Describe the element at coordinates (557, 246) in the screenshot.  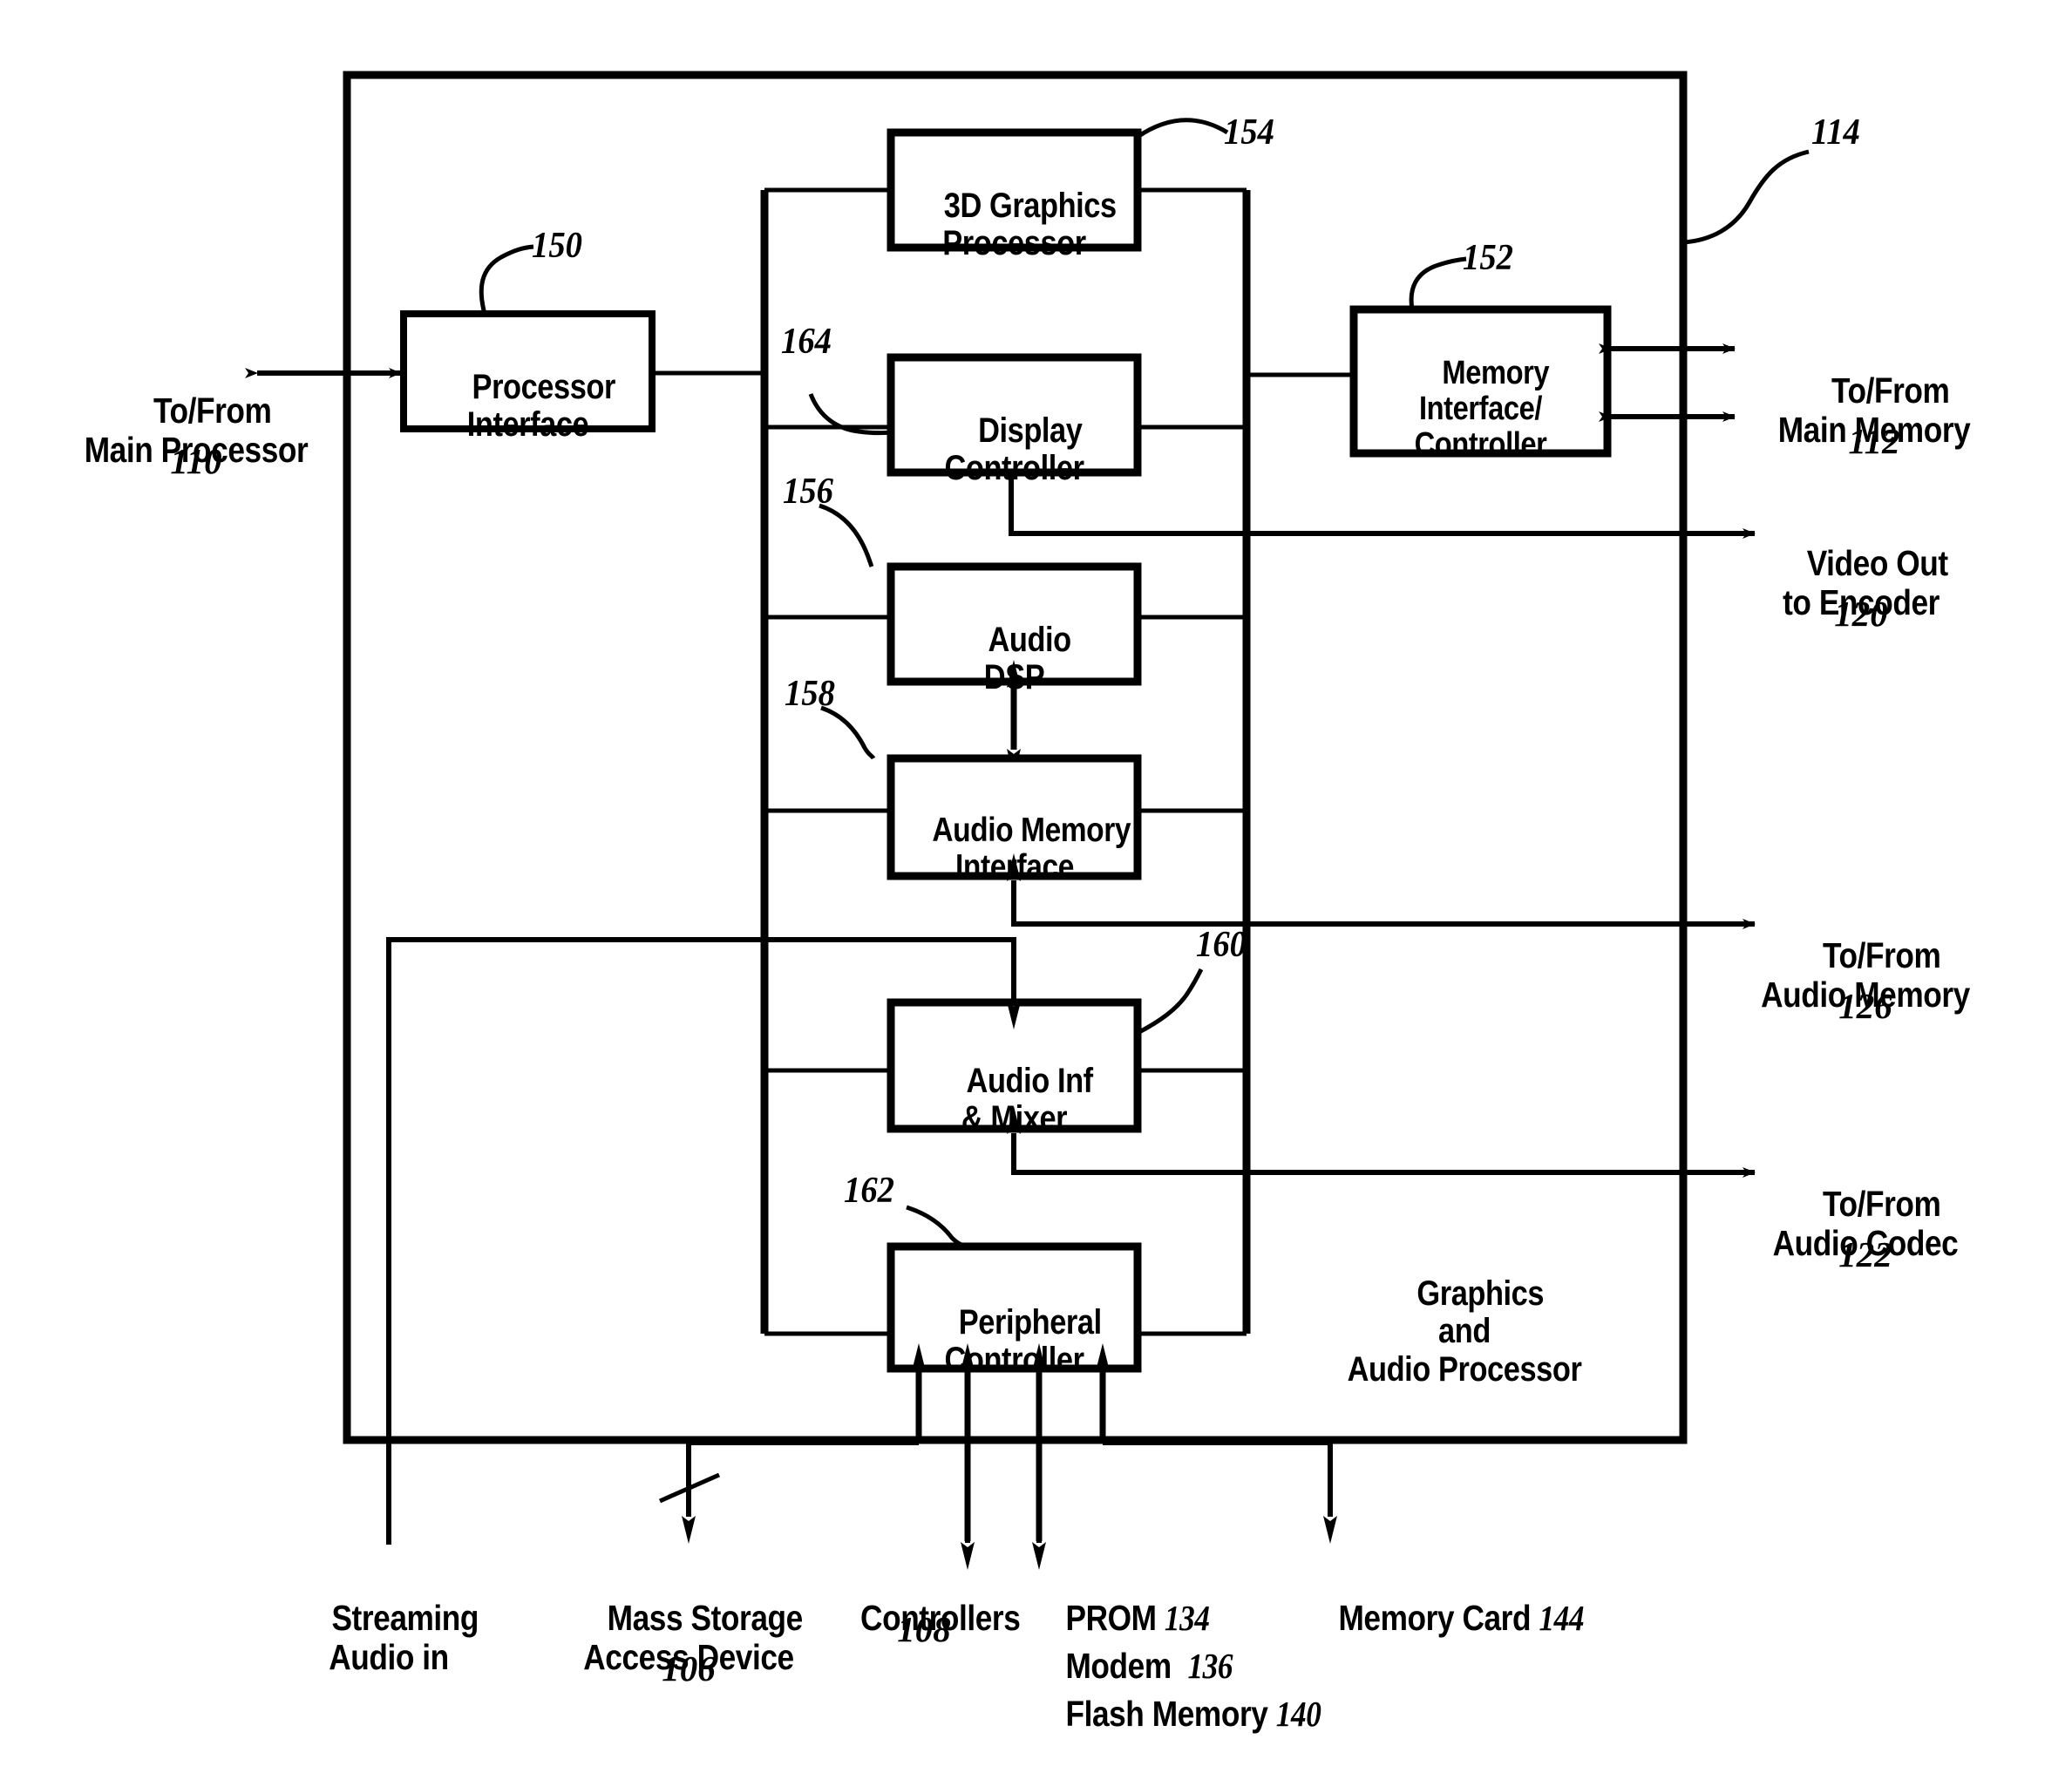
I see `ref-150: 150` at that location.